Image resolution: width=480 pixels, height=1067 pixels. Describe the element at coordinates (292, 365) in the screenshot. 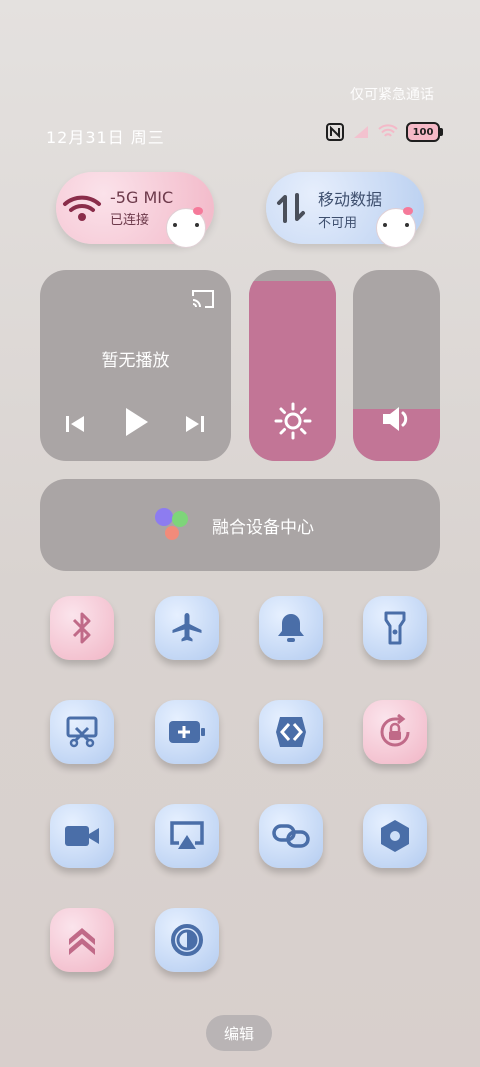

I see `brightness-slider` at that location.